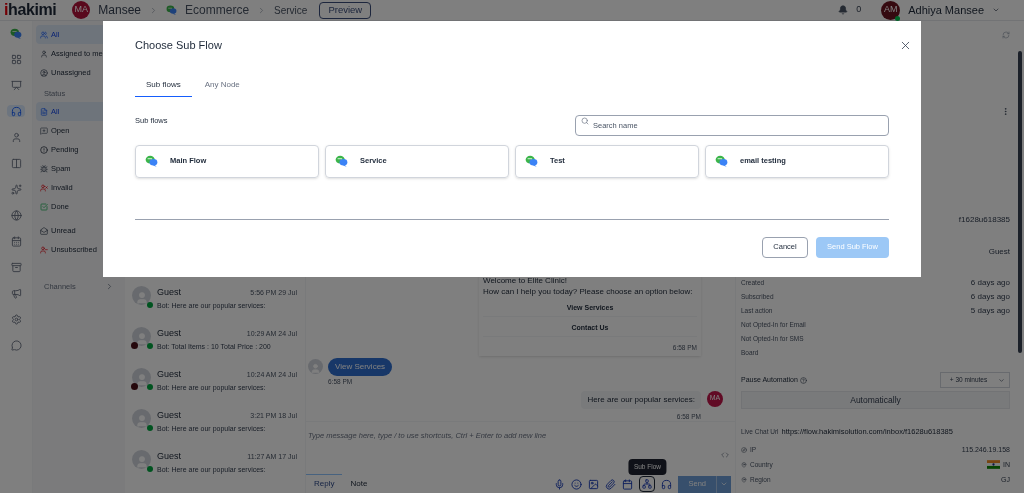 This screenshot has height=493, width=1024. What do you see at coordinates (44, 130) in the screenshot?
I see `message-plus-icon` at bounding box center [44, 130].